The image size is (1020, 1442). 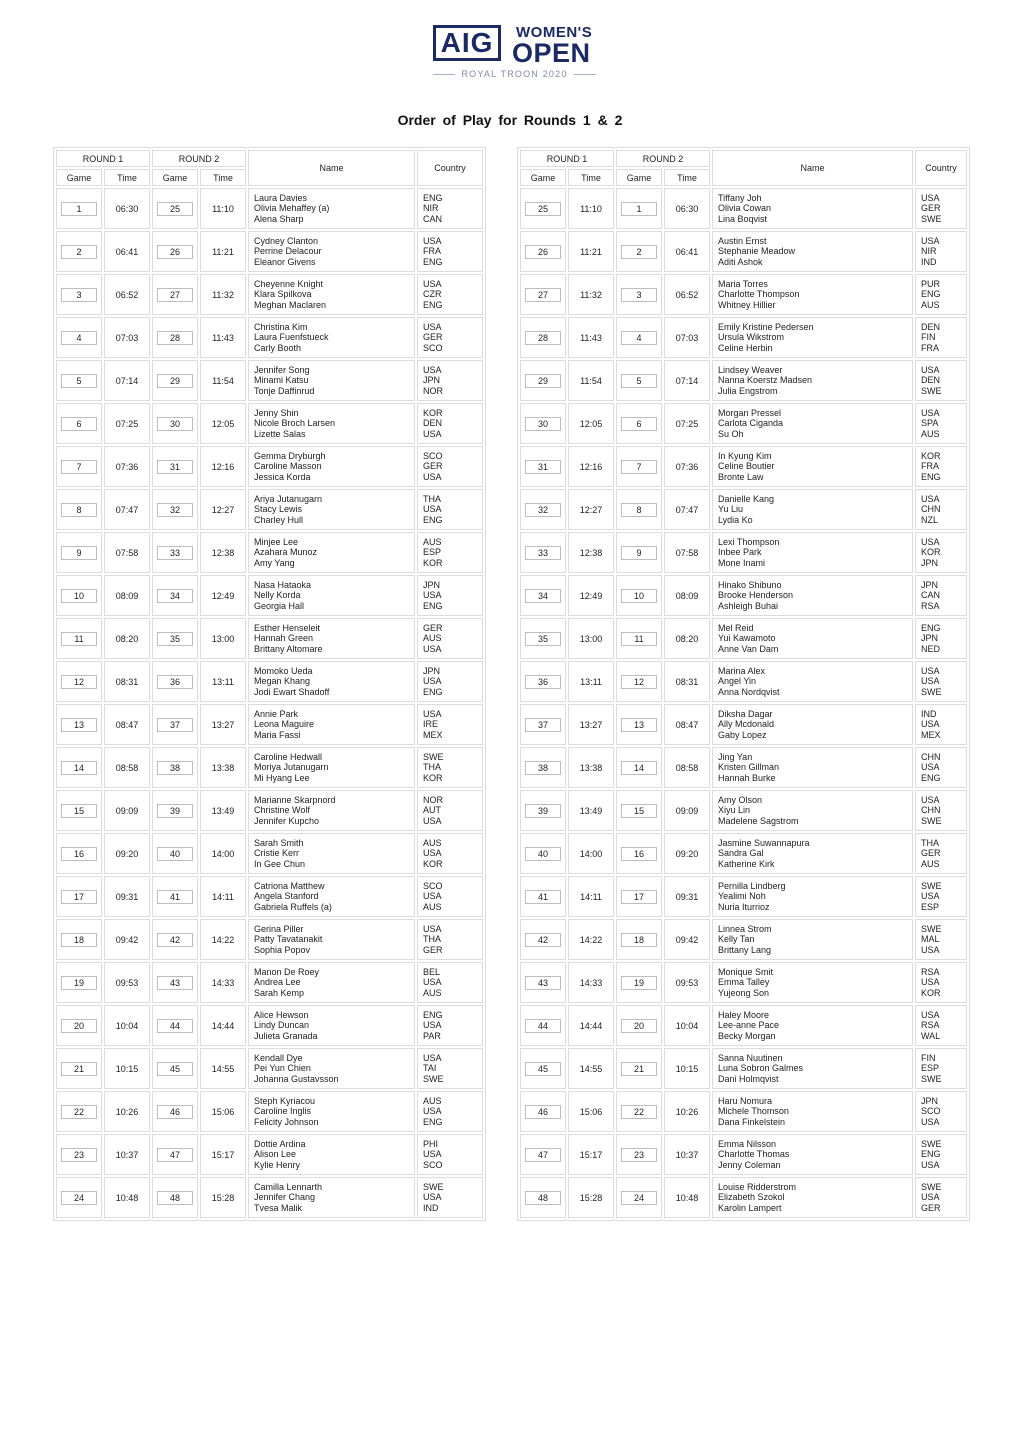 I want to click on r2-game-number: 21, so click(x=639, y=1068).